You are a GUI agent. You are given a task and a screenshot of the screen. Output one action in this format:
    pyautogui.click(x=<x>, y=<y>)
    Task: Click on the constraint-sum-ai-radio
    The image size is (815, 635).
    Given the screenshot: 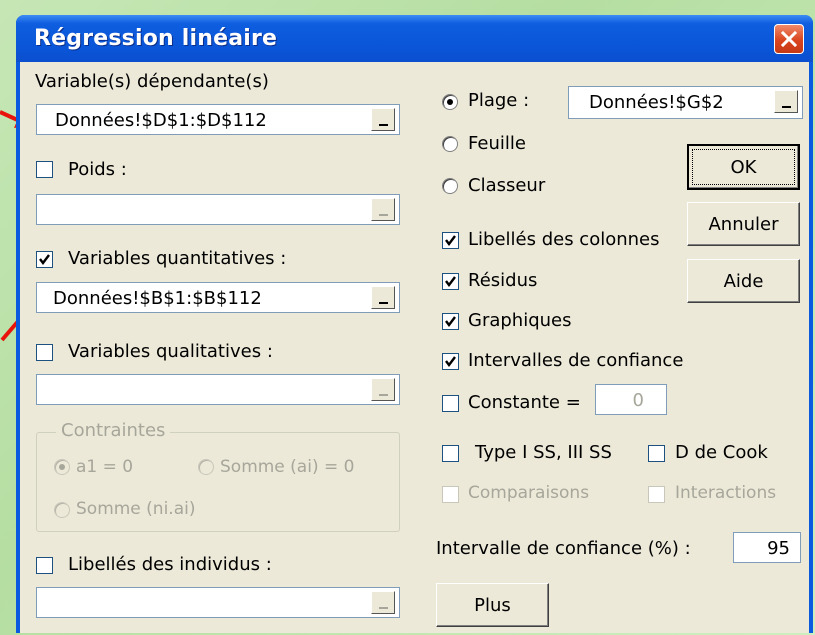 What is the action you would take?
    pyautogui.click(x=206, y=467)
    